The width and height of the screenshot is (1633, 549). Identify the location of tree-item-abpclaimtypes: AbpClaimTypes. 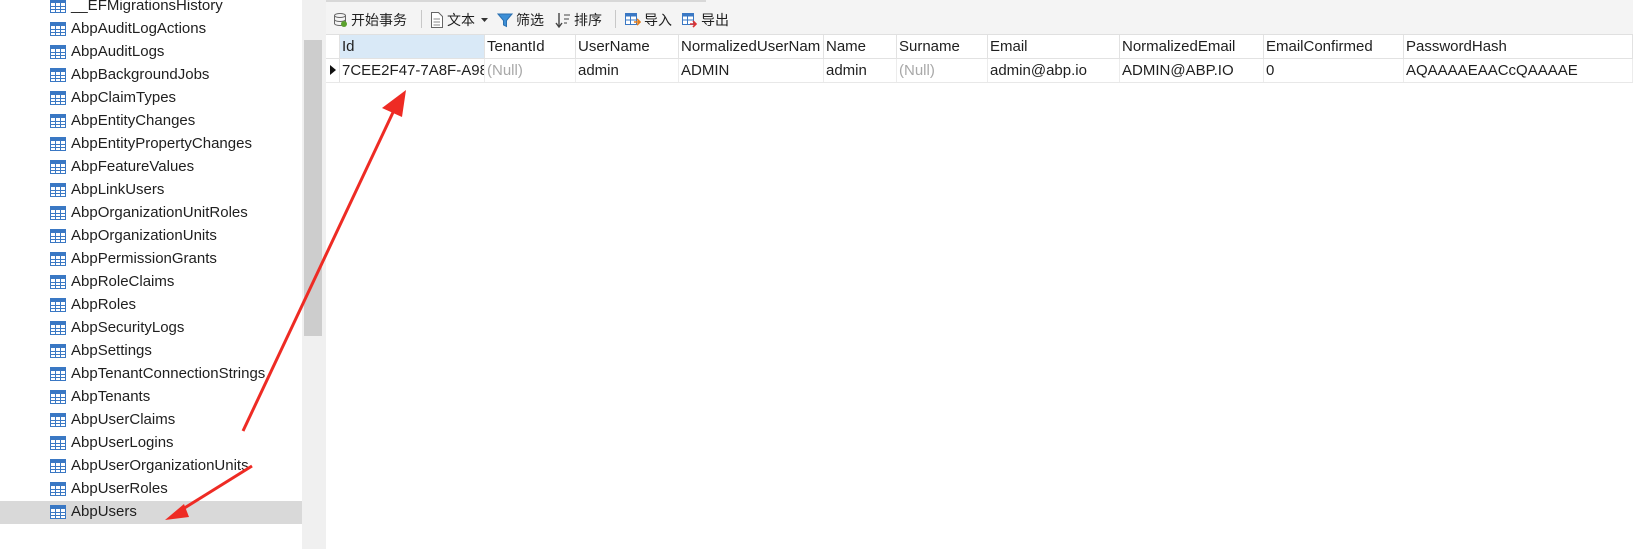
(151, 98).